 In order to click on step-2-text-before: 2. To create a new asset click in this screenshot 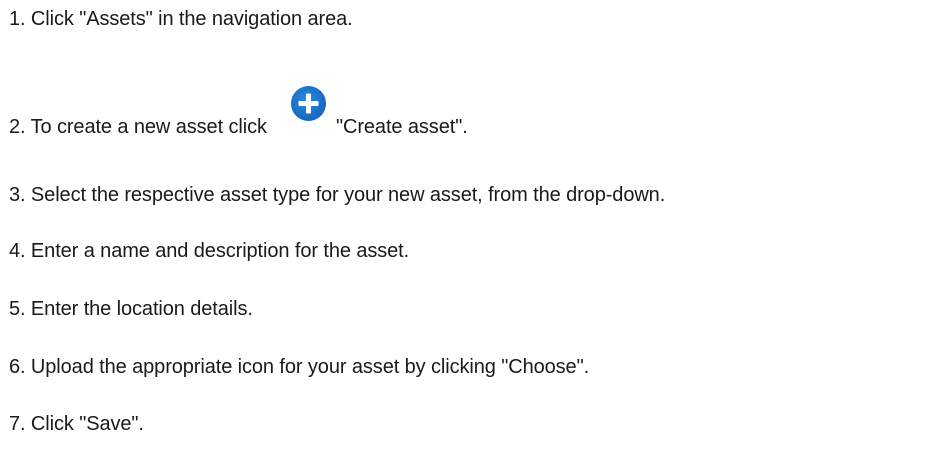, I will do `click(138, 127)`.